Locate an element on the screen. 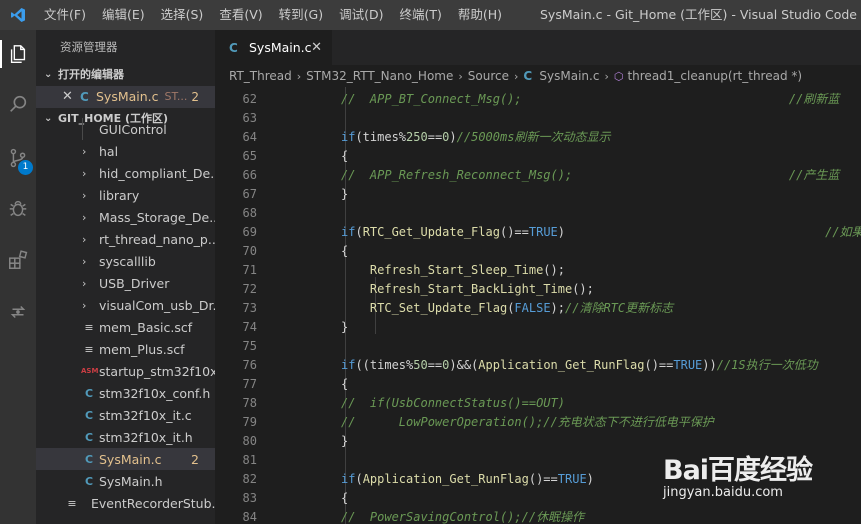 This screenshot has height=524, width=861. open-editors-header: ⌄ 打开的编辑器 is located at coordinates (125, 75).